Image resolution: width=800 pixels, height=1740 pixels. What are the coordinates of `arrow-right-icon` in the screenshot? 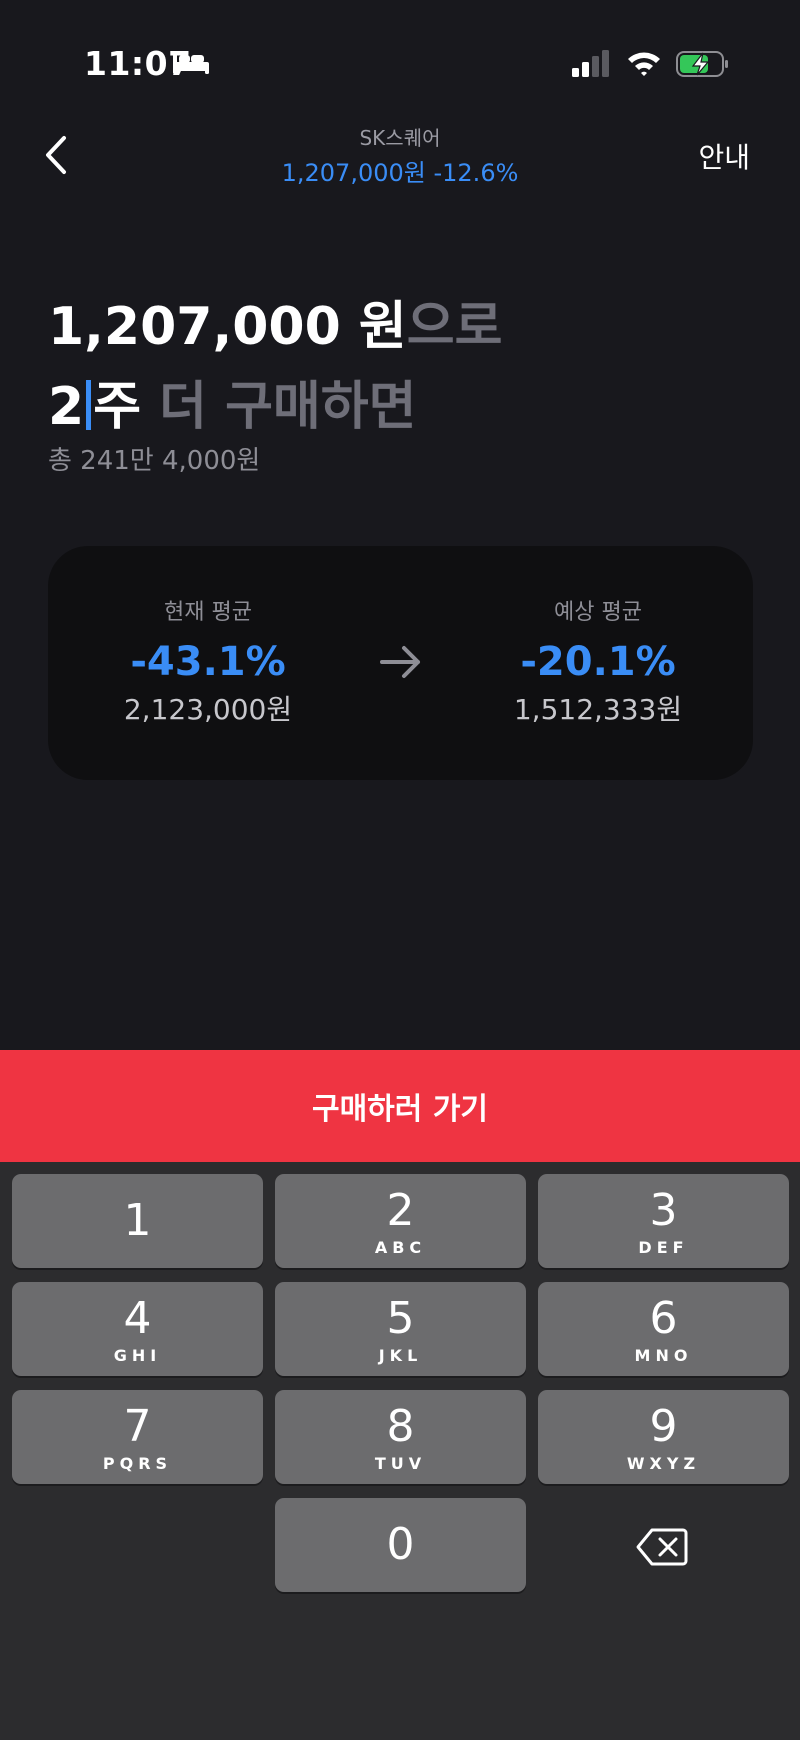 It's located at (400, 662).